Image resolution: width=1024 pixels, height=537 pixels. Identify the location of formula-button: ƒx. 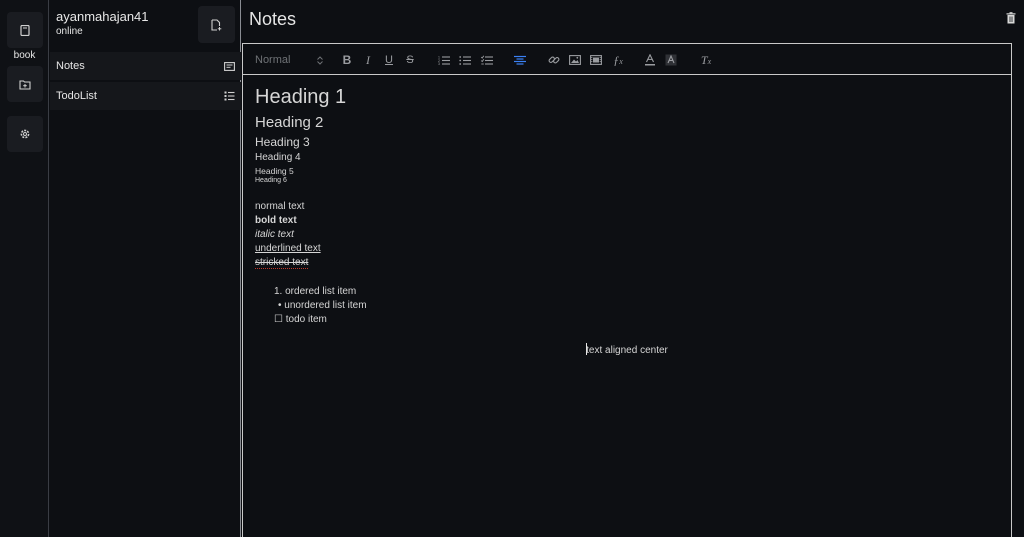
(618, 60).